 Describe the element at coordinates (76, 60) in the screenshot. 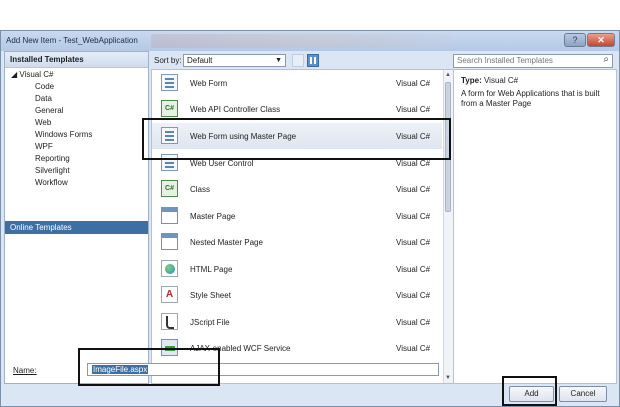

I see `installed-templates-header: Installed Templates` at that location.